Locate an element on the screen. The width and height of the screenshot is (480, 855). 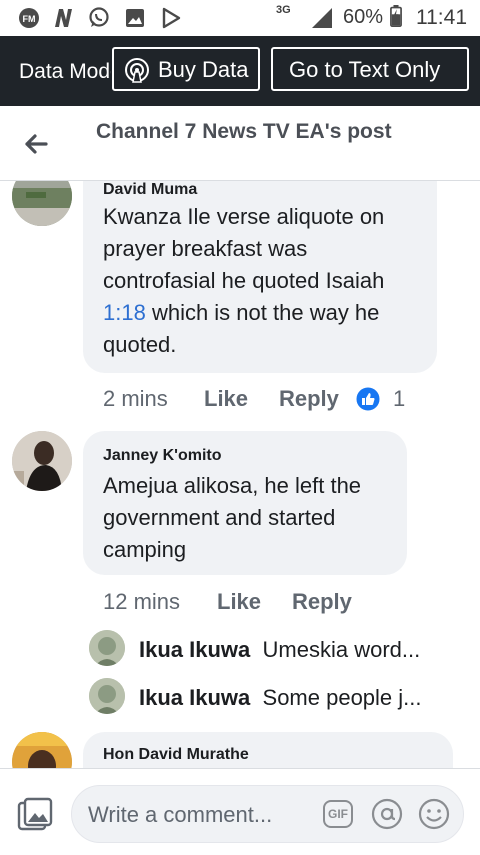
comment-author: Hon David Murathe is located at coordinates (176, 755).